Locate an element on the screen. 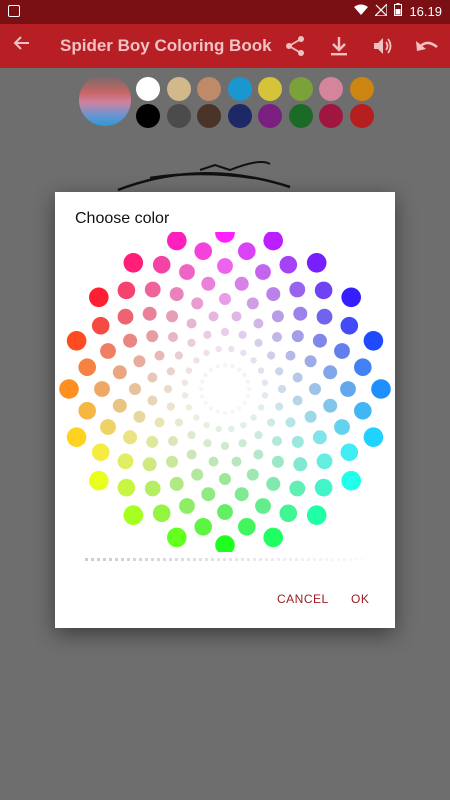 The image size is (450, 800). volume-icon is located at coordinates (383, 46).